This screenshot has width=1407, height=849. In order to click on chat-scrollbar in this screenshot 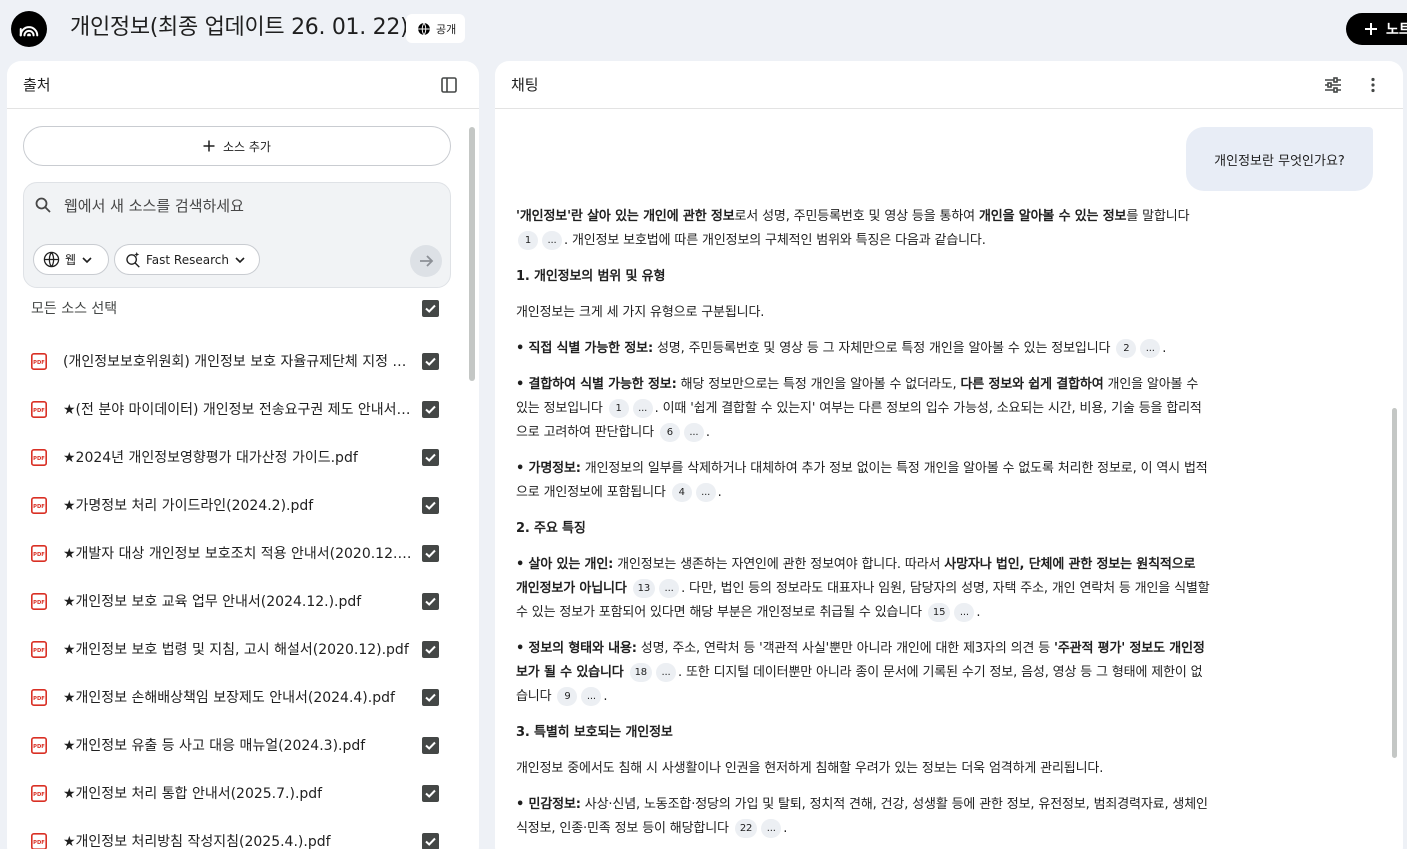, I will do `click(1394, 583)`.